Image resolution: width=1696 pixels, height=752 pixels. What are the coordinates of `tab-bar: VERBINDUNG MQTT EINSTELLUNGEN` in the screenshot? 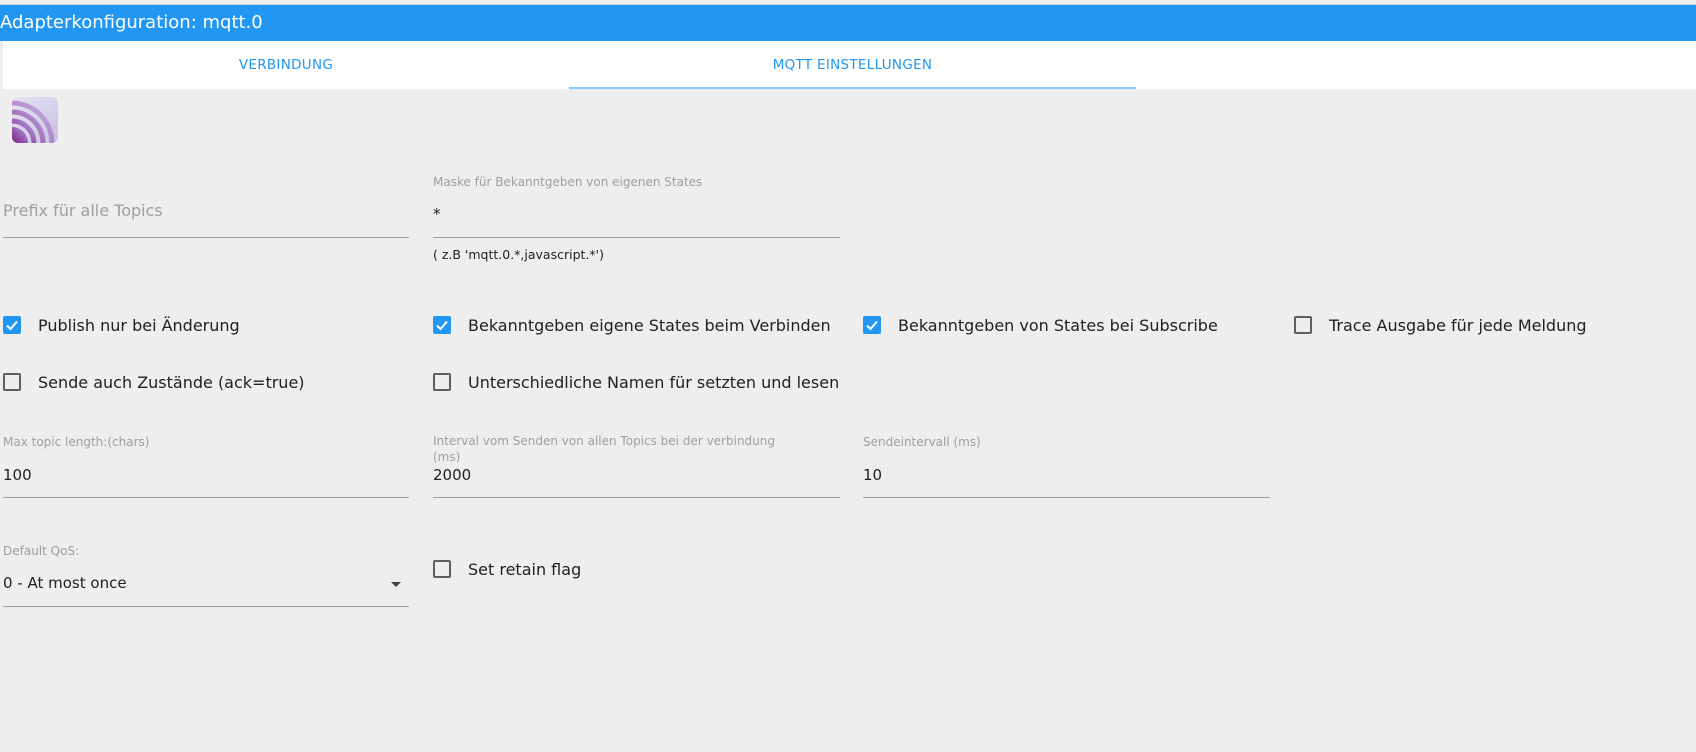 It's located at (849, 65).